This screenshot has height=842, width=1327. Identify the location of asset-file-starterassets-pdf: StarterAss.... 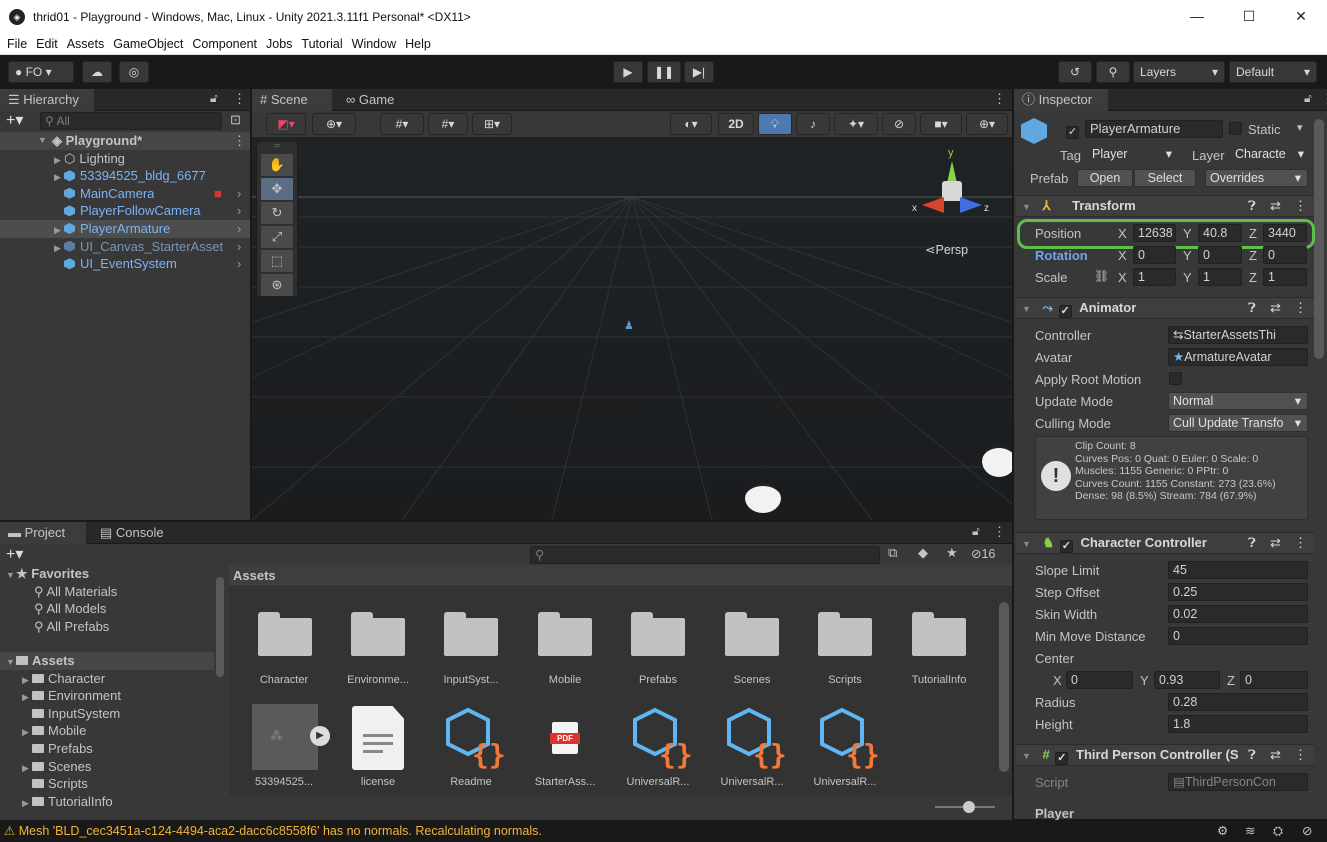
(565, 782).